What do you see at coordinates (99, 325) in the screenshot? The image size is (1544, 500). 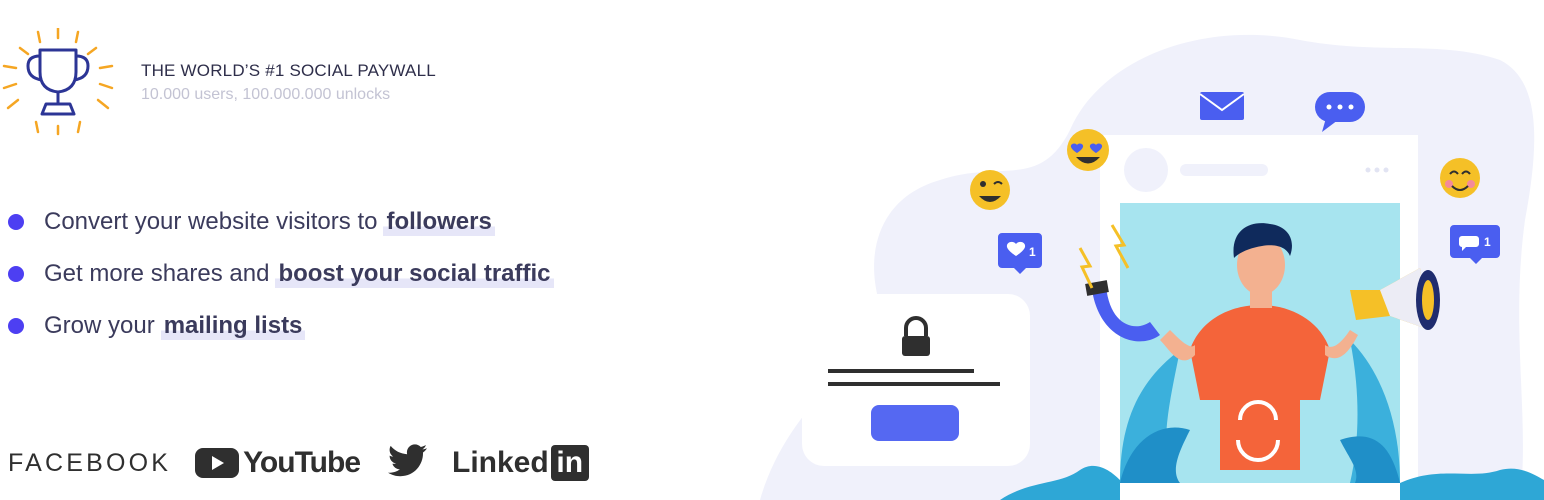 I see `feature-text: Grow your` at bounding box center [99, 325].